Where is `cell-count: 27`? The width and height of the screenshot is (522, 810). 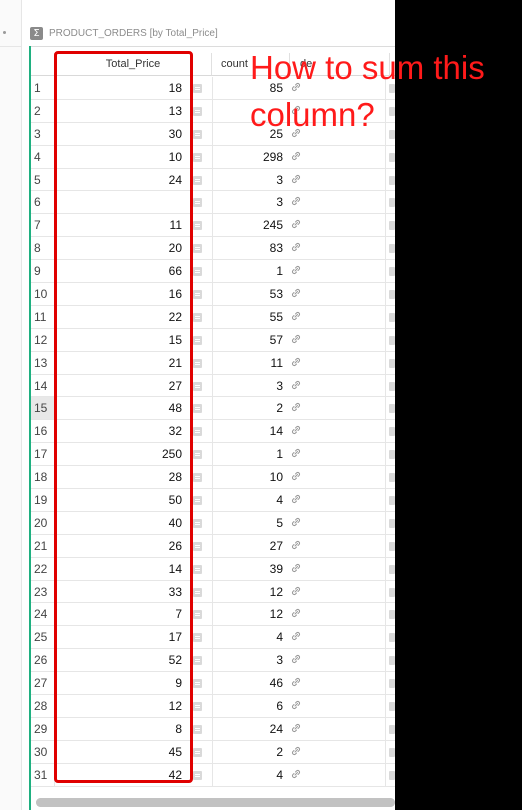
cell-count: 27 is located at coordinates (248, 546).